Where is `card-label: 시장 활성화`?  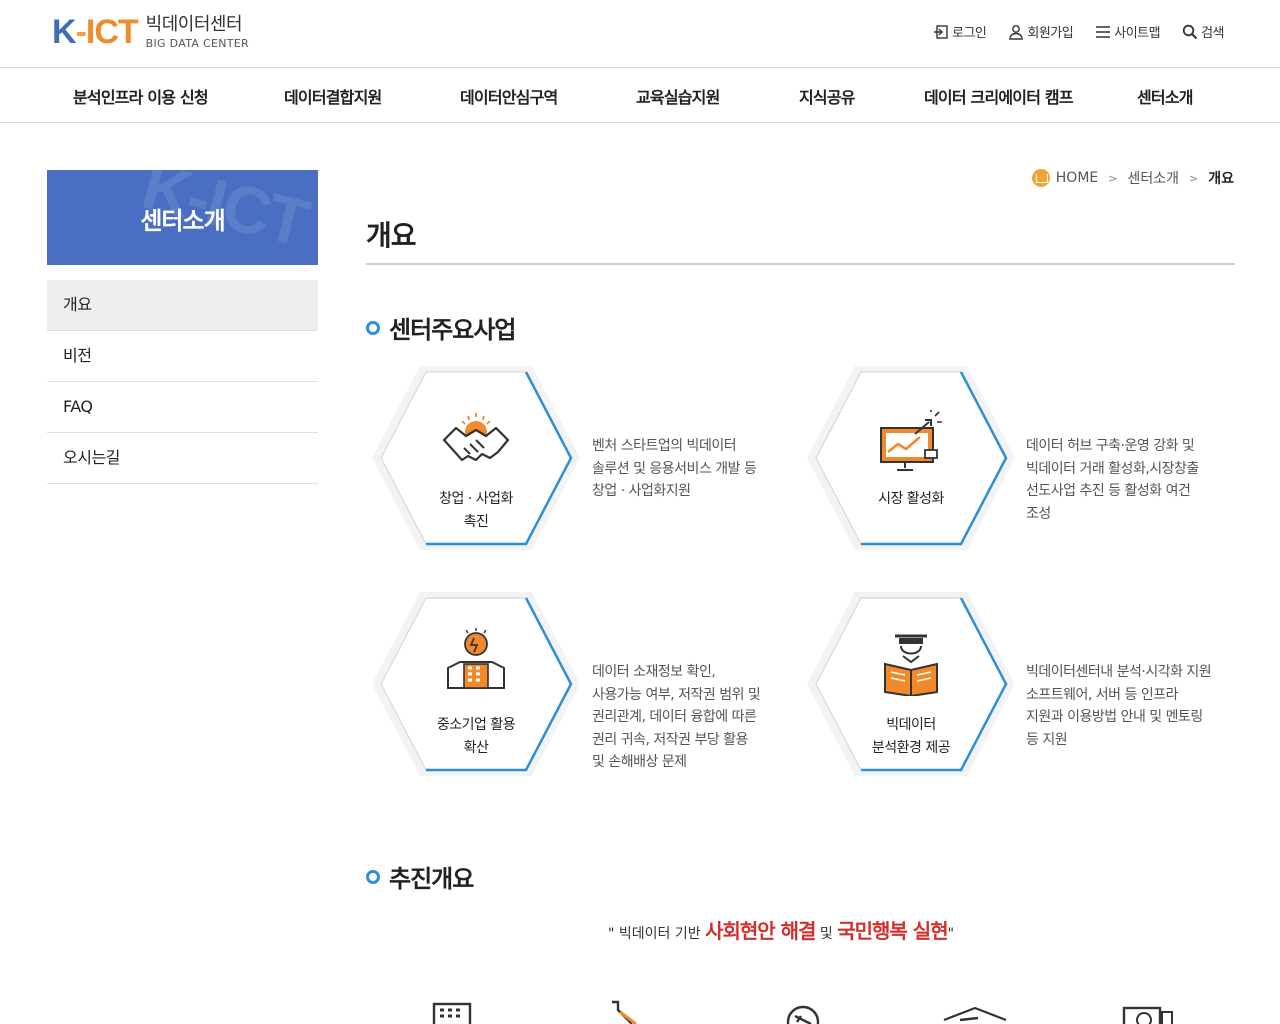 card-label: 시장 활성화 is located at coordinates (911, 499).